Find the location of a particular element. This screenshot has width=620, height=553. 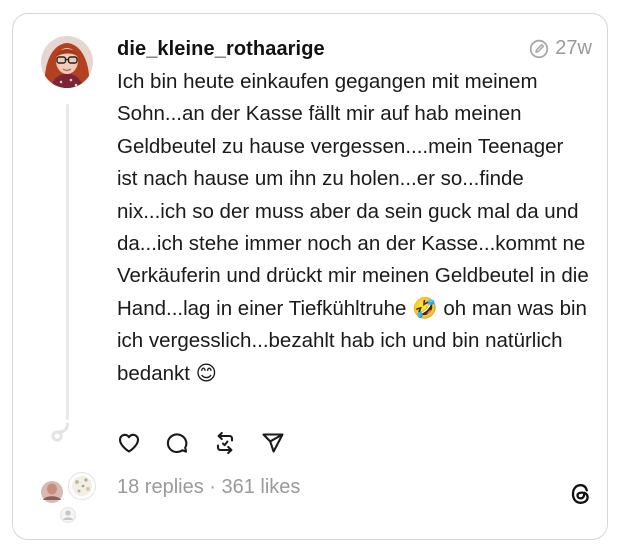

comment-icon is located at coordinates (177, 443).